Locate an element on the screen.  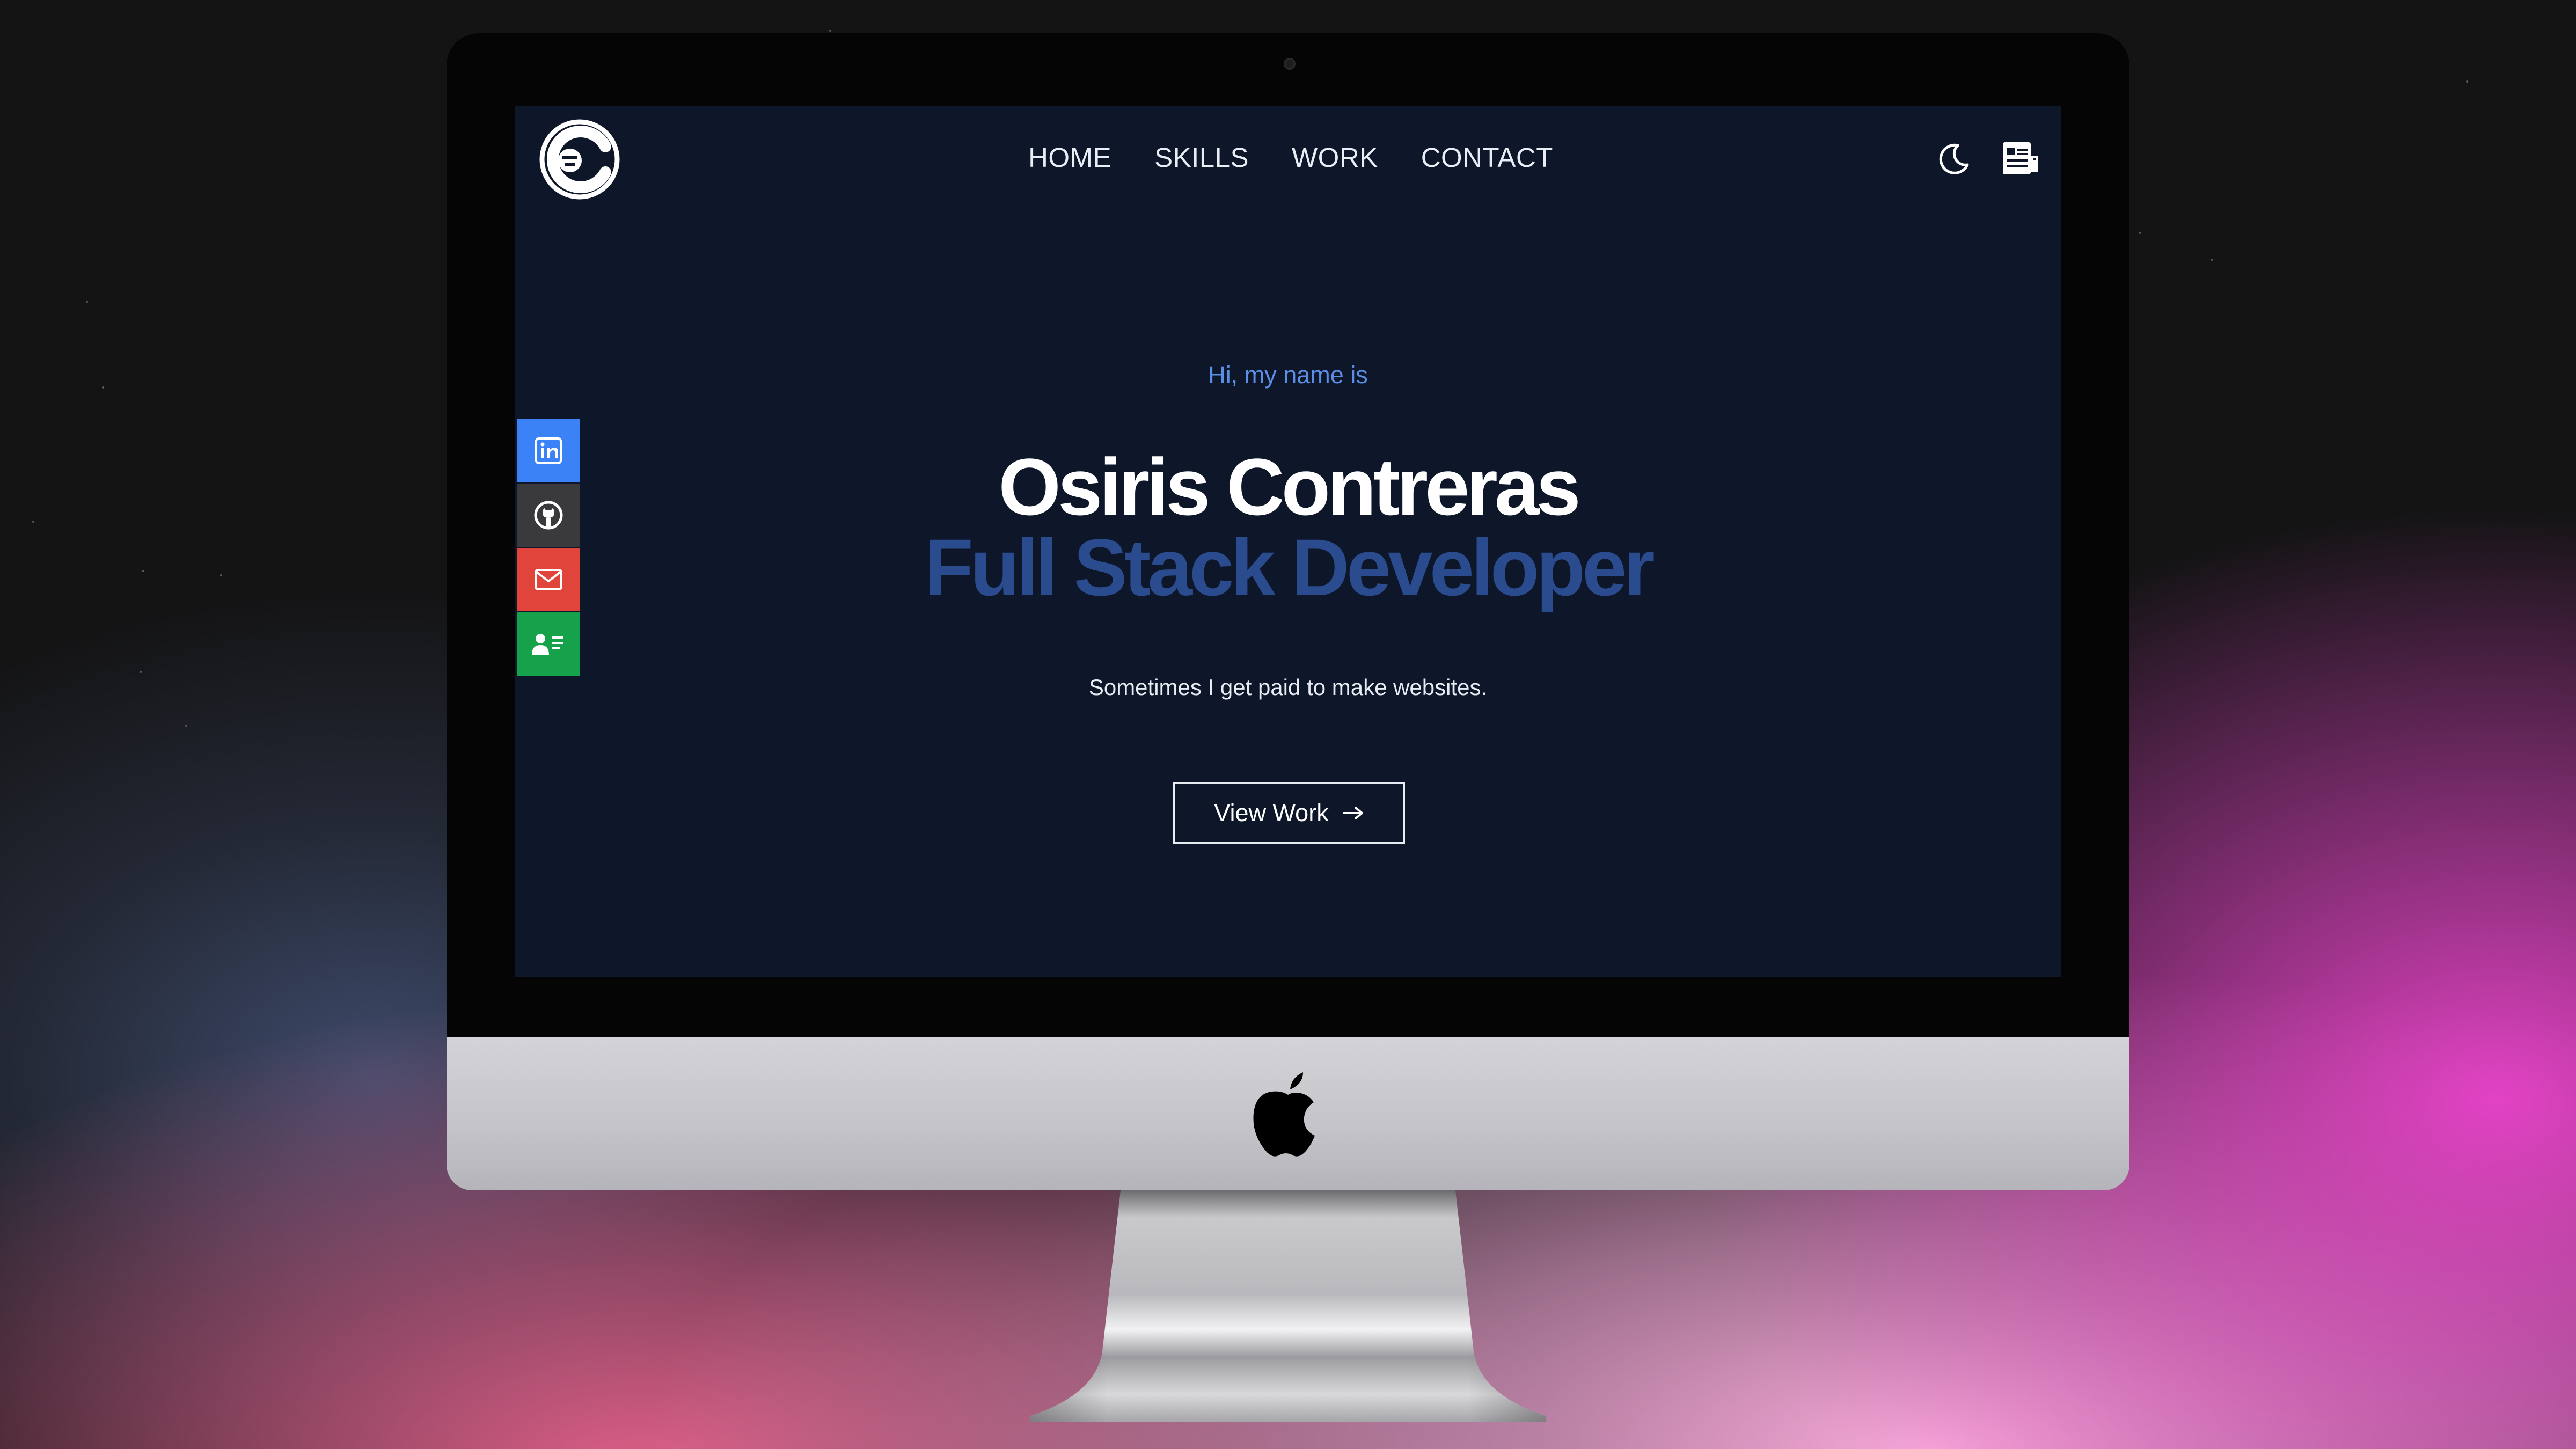
nav-work: WORK is located at coordinates (1335, 158).